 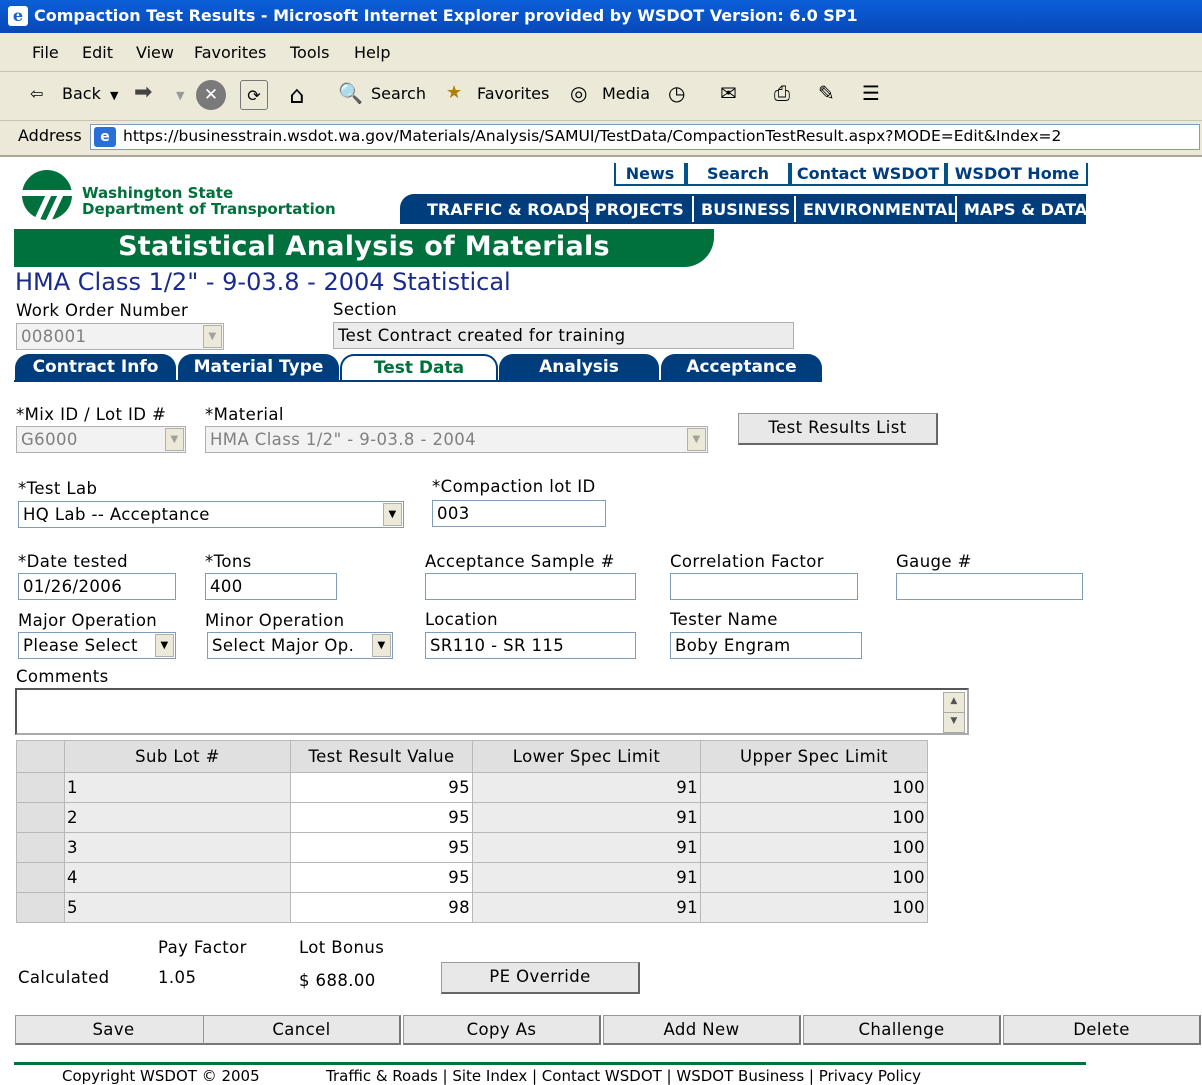 I want to click on calculated-label: Calculated, so click(x=64, y=977).